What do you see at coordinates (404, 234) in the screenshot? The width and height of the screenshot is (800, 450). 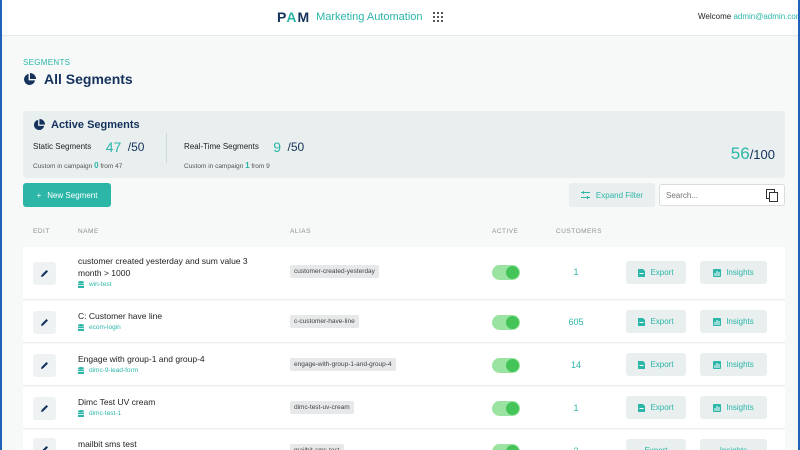 I see `table-header: EDIT NAME ALIAS ACTIVE CUSTOMERS` at bounding box center [404, 234].